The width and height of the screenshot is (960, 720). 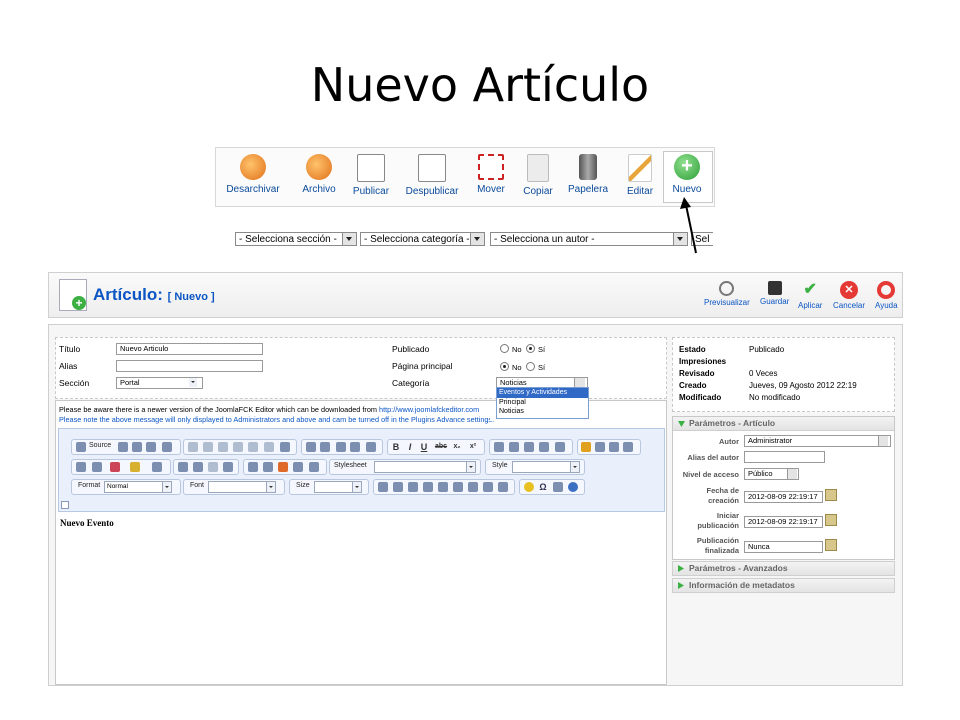 I want to click on easy-link-icon, so click(x=213, y=467).